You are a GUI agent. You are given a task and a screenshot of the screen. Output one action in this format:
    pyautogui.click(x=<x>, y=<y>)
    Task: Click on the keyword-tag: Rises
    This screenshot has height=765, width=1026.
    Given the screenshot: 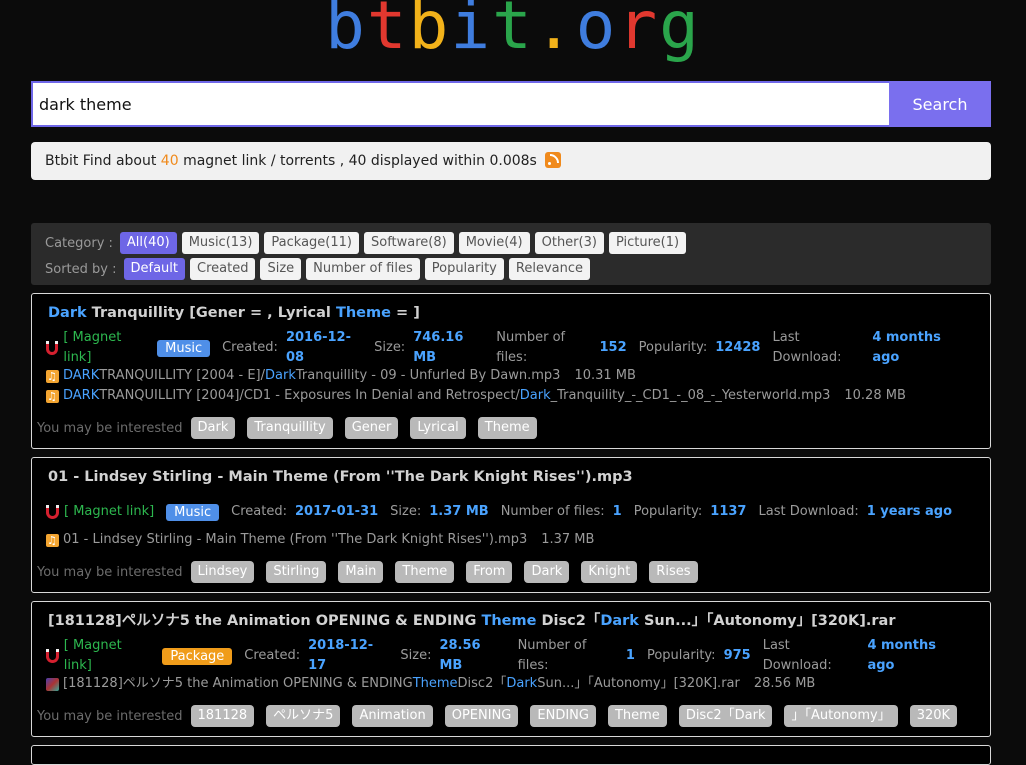 What is the action you would take?
    pyautogui.click(x=673, y=572)
    